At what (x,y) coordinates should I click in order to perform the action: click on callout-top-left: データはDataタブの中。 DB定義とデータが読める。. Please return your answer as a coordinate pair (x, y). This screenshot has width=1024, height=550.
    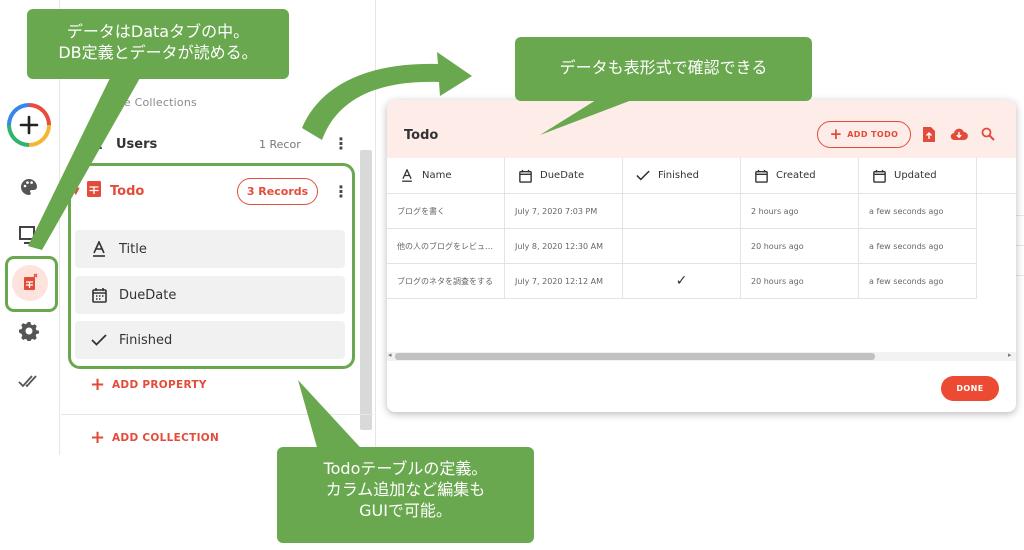
    Looking at the image, I should click on (158, 44).